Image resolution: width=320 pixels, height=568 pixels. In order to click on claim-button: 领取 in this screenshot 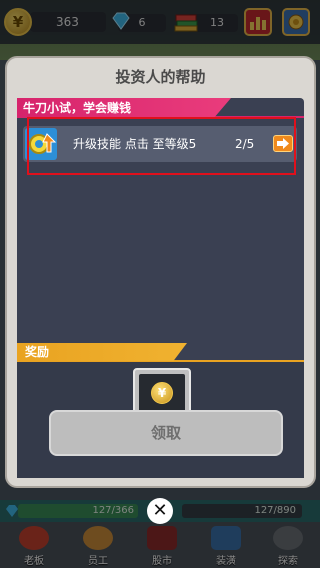, I will do `click(166, 433)`.